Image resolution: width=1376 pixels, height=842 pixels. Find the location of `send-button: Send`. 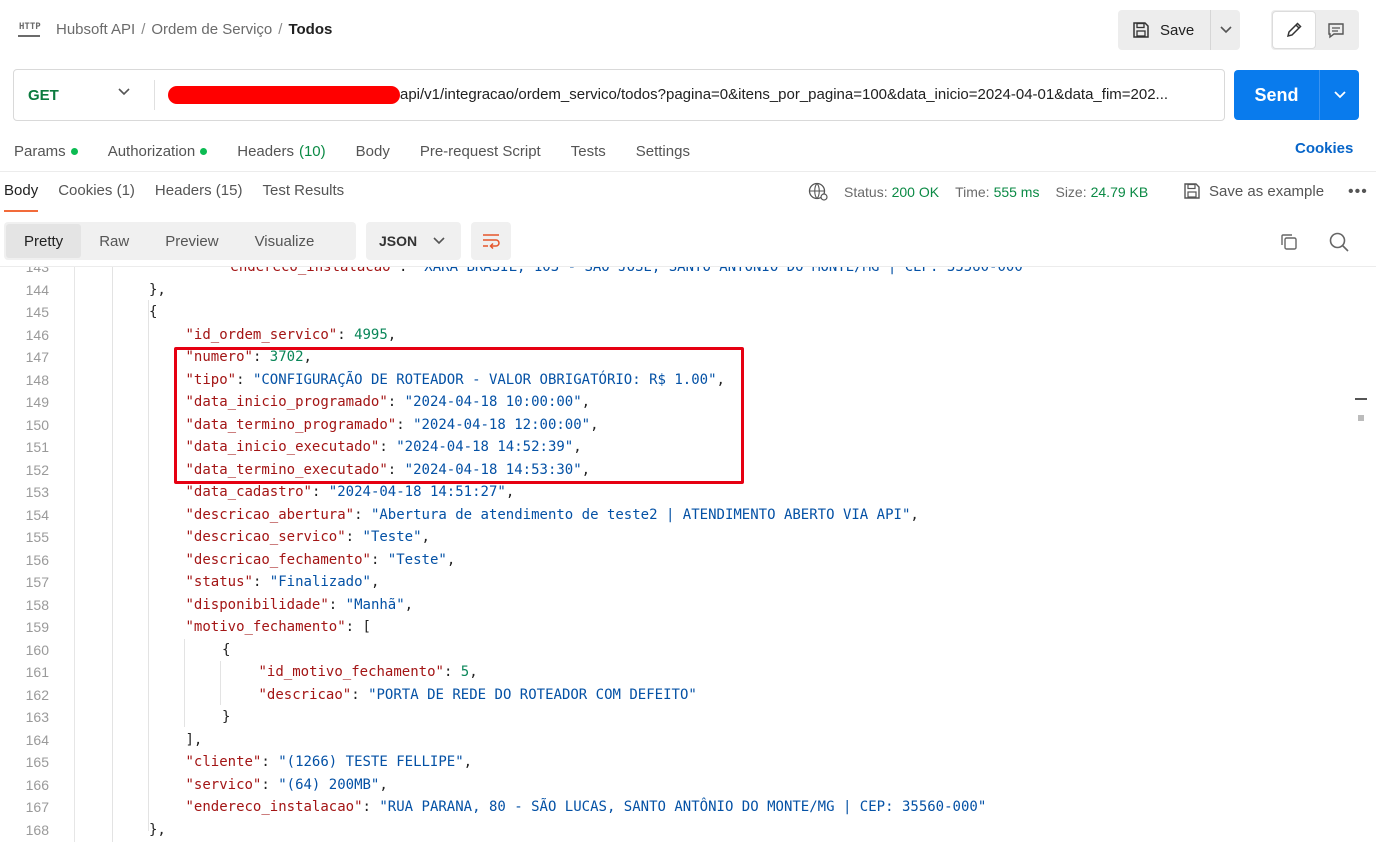

send-button: Send is located at coordinates (1276, 95).